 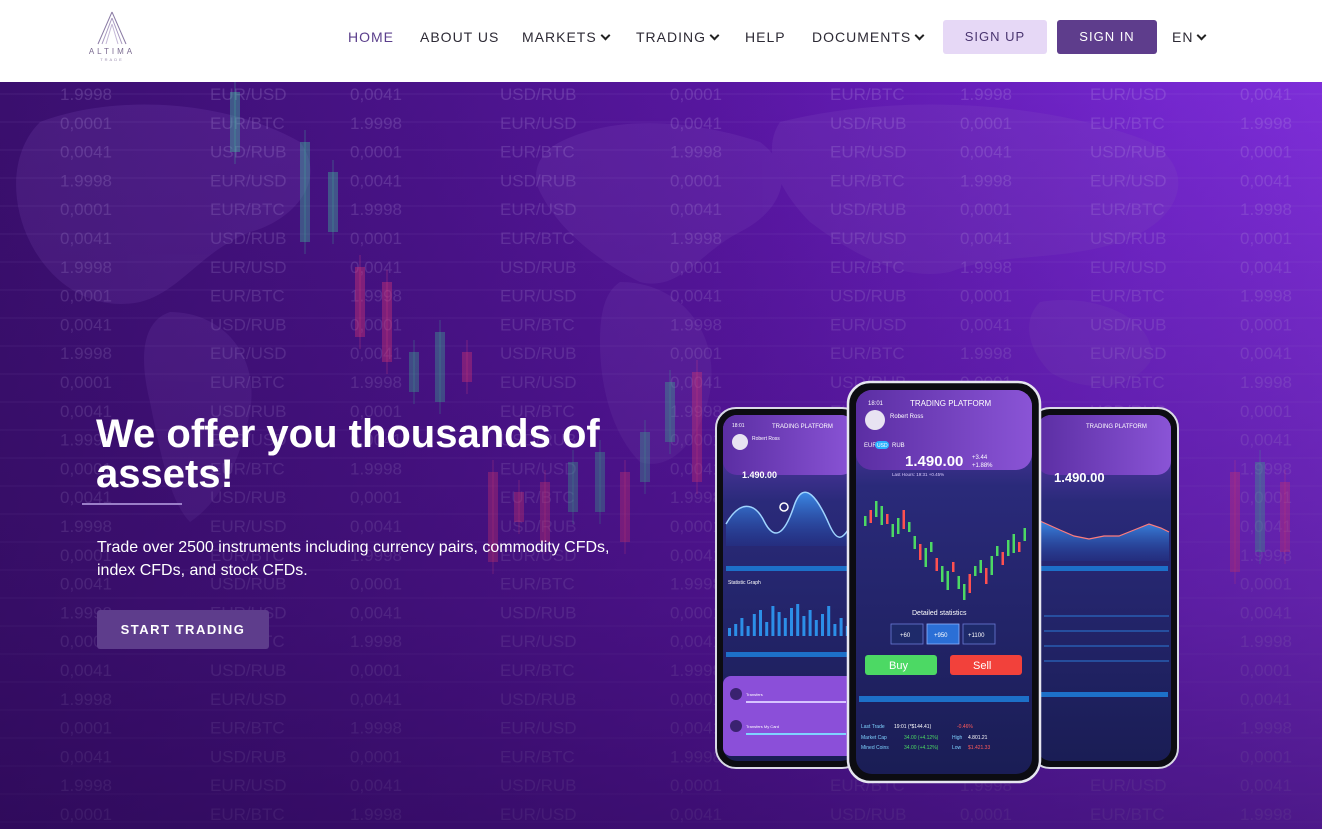 I want to click on phone-title: TRADING PLATFORM, so click(x=951, y=403).